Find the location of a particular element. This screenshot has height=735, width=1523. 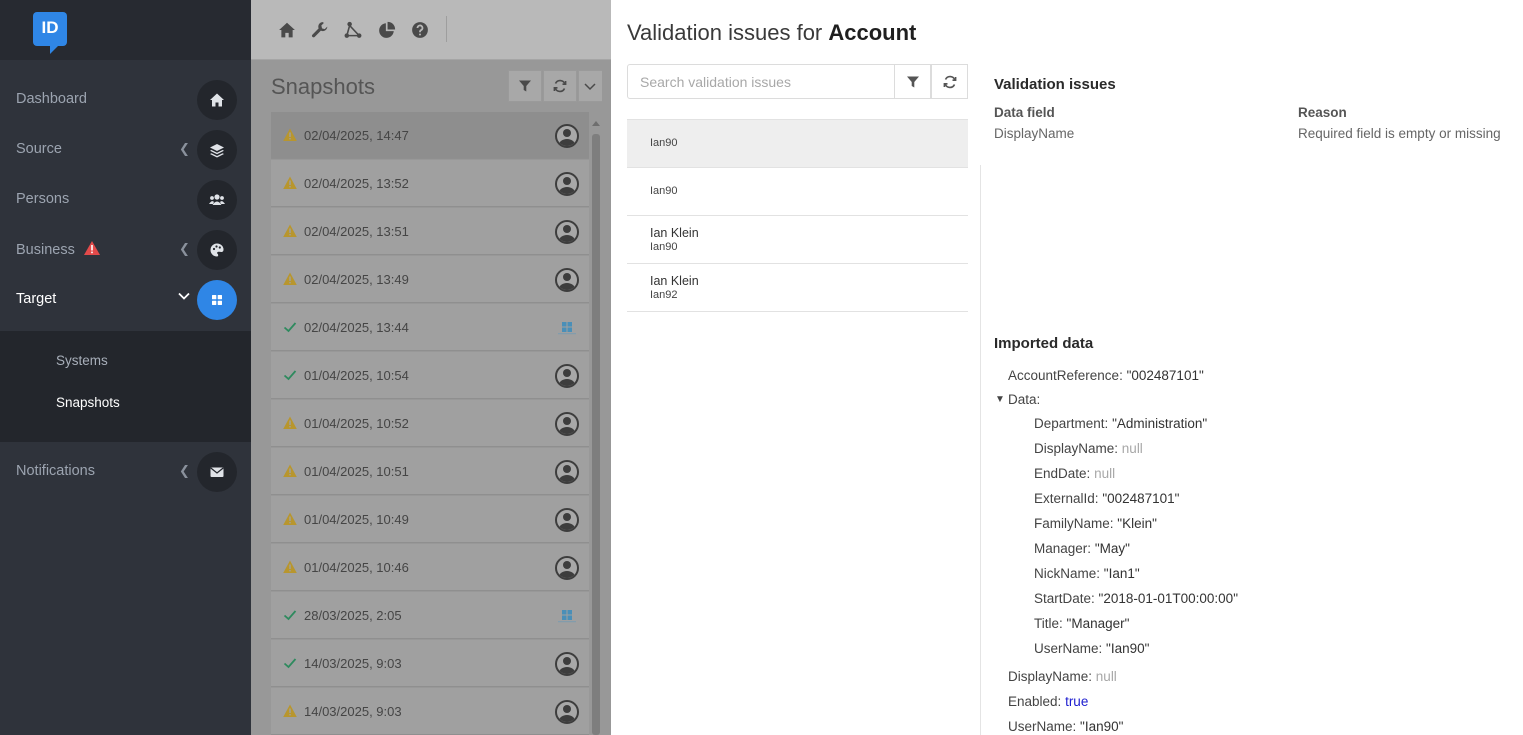

snapshot-date: 02/04/2025, 13:44 is located at coordinates (356, 327).